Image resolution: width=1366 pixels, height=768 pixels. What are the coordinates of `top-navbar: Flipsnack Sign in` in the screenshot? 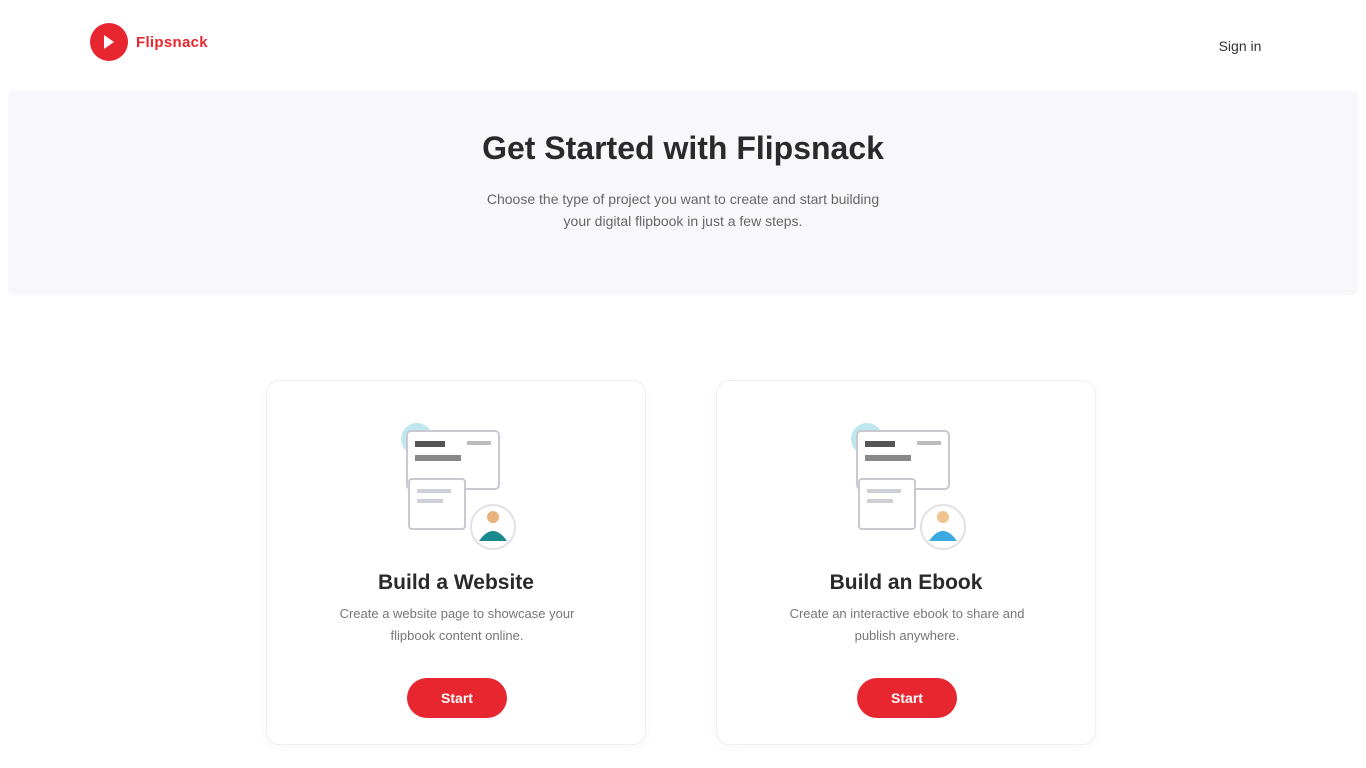 It's located at (683, 43).